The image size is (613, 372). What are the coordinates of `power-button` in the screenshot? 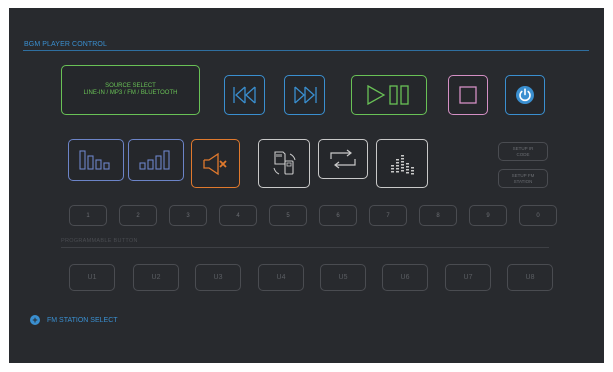 It's located at (525, 95).